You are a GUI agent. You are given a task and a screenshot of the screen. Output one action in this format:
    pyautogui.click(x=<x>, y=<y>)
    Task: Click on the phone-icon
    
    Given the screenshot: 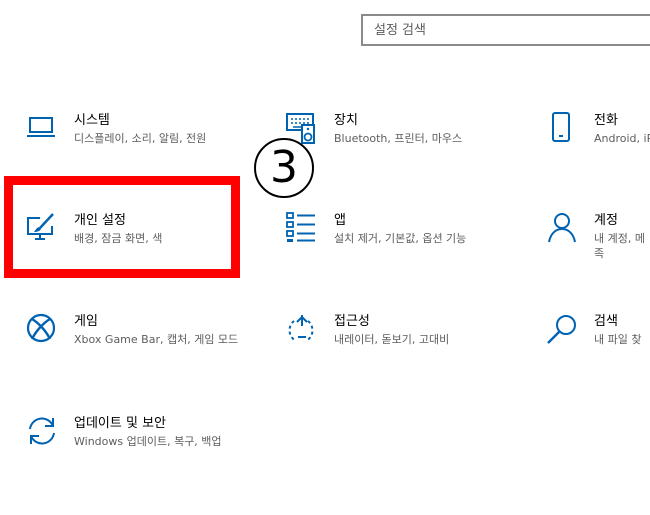 What is the action you would take?
    pyautogui.click(x=563, y=129)
    